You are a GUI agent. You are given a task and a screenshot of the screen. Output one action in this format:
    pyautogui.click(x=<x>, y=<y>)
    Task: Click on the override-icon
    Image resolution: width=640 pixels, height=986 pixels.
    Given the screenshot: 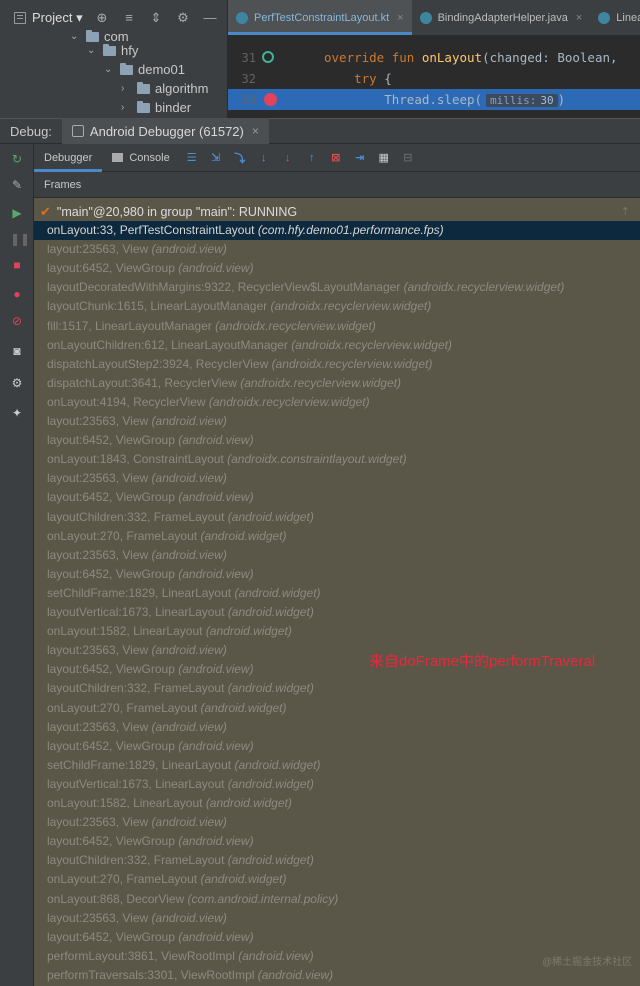 What is the action you would take?
    pyautogui.click(x=268, y=57)
    